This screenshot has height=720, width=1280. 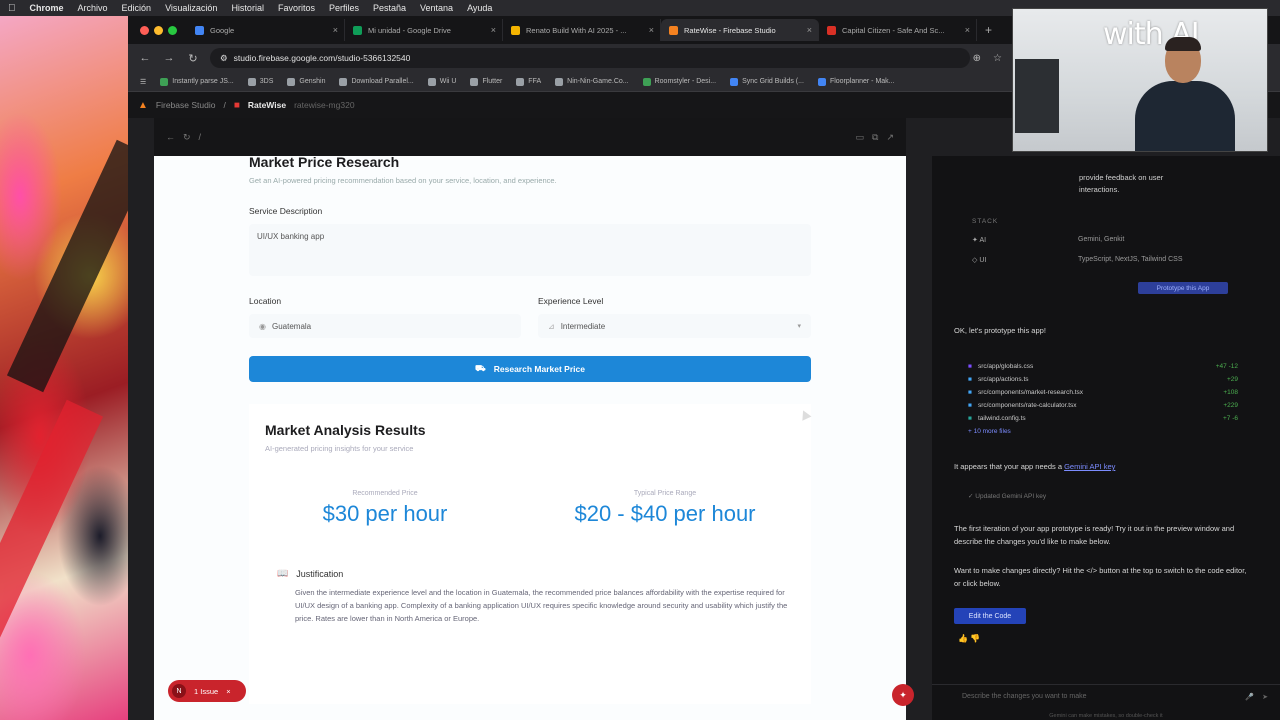 I want to click on send-icon: ➤, so click(x=1265, y=697).